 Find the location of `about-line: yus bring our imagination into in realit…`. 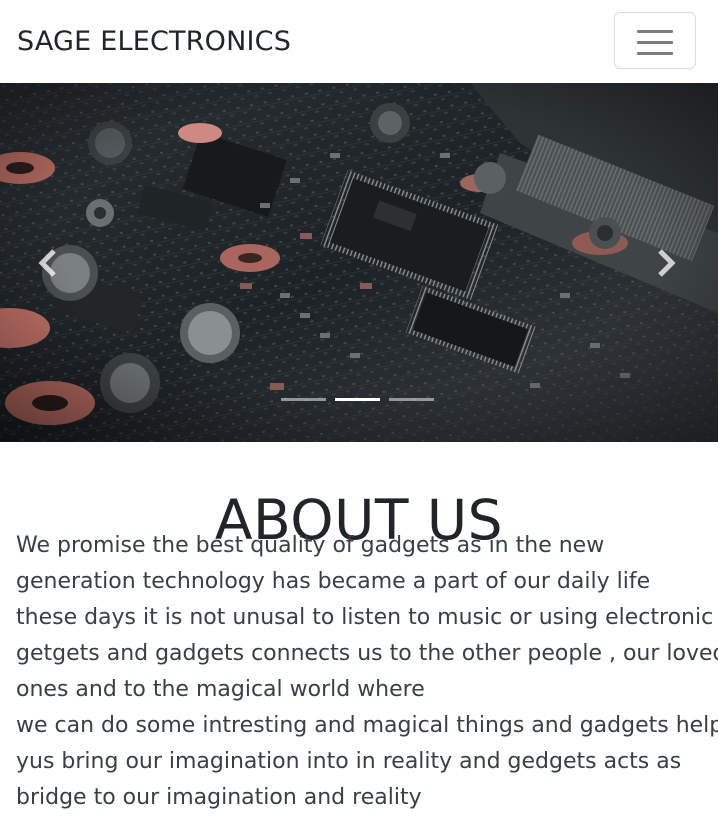

about-line: yus bring our imagination into in realit… is located at coordinates (349, 761).